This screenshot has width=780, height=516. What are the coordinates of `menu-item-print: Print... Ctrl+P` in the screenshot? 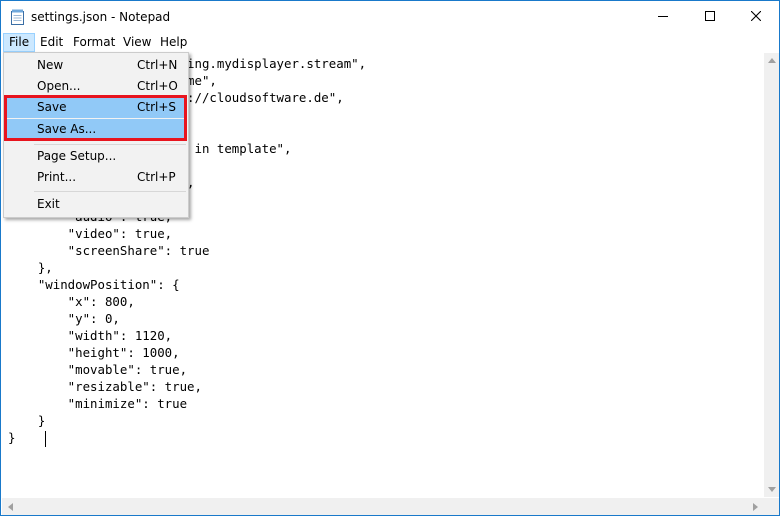 It's located at (96, 177).